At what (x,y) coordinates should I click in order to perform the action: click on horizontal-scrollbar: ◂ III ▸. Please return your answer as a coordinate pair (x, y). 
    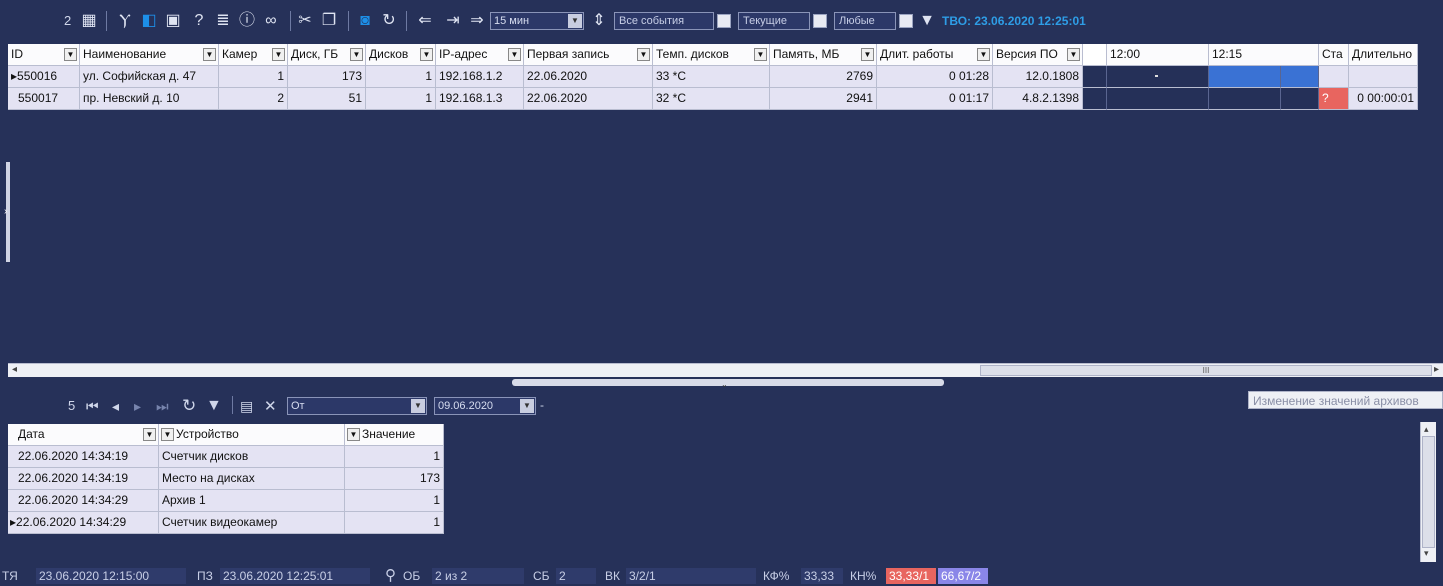
    Looking at the image, I should click on (725, 370).